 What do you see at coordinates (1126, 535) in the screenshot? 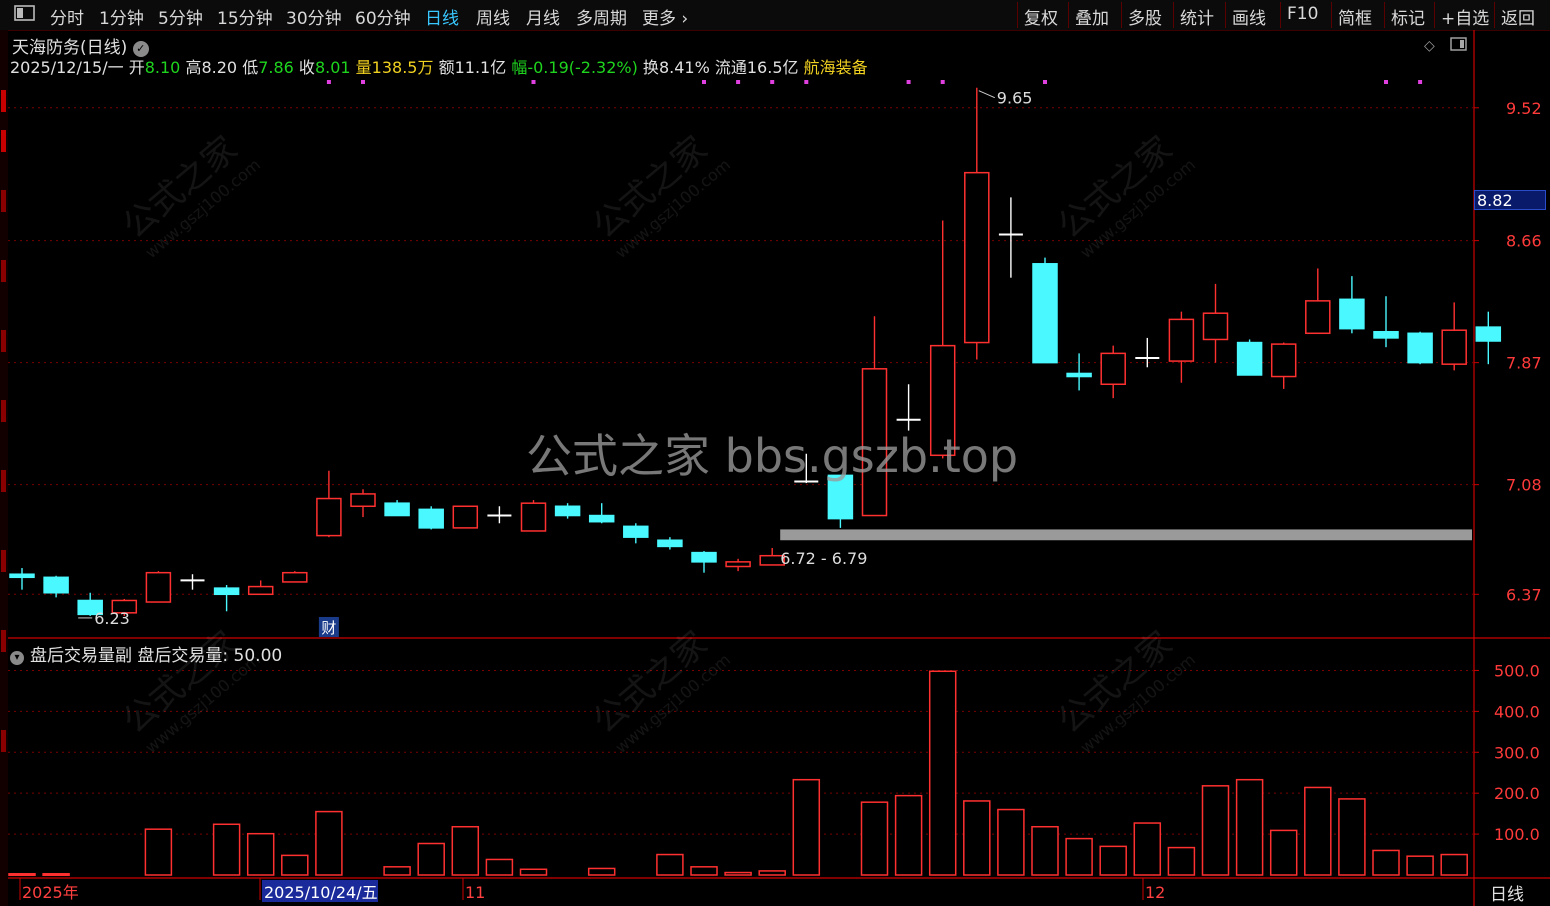
I see `support-band` at bounding box center [1126, 535].